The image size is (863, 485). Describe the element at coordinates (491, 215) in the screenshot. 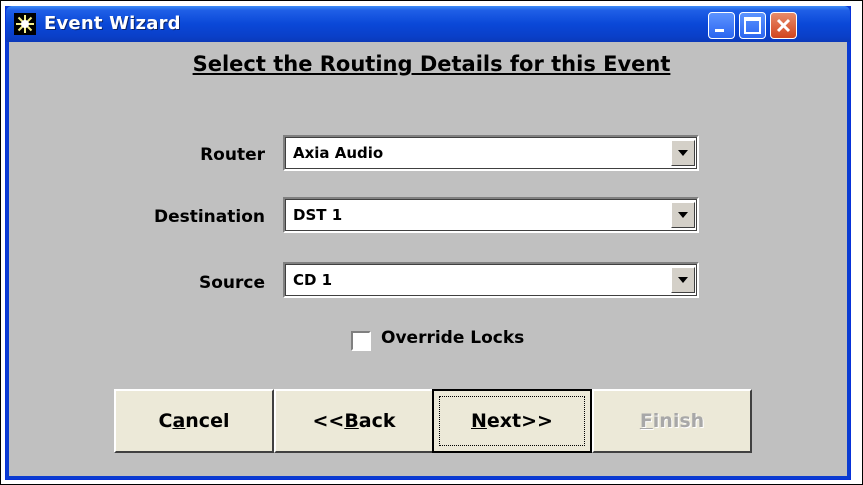

I see `destination-select: DST 1` at that location.